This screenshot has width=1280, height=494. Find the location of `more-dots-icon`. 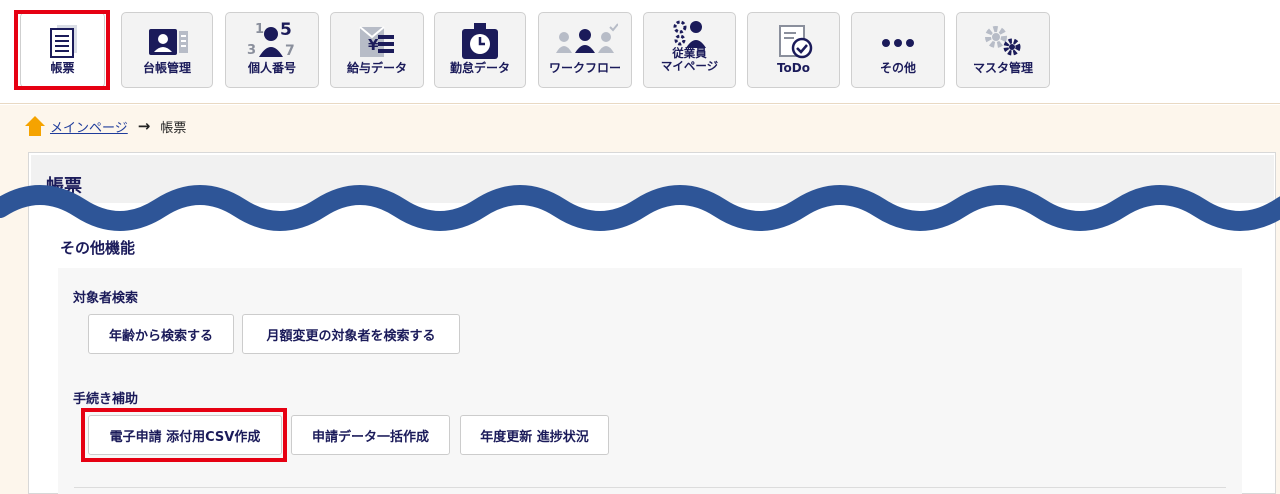

more-dots-icon is located at coordinates (898, 41).